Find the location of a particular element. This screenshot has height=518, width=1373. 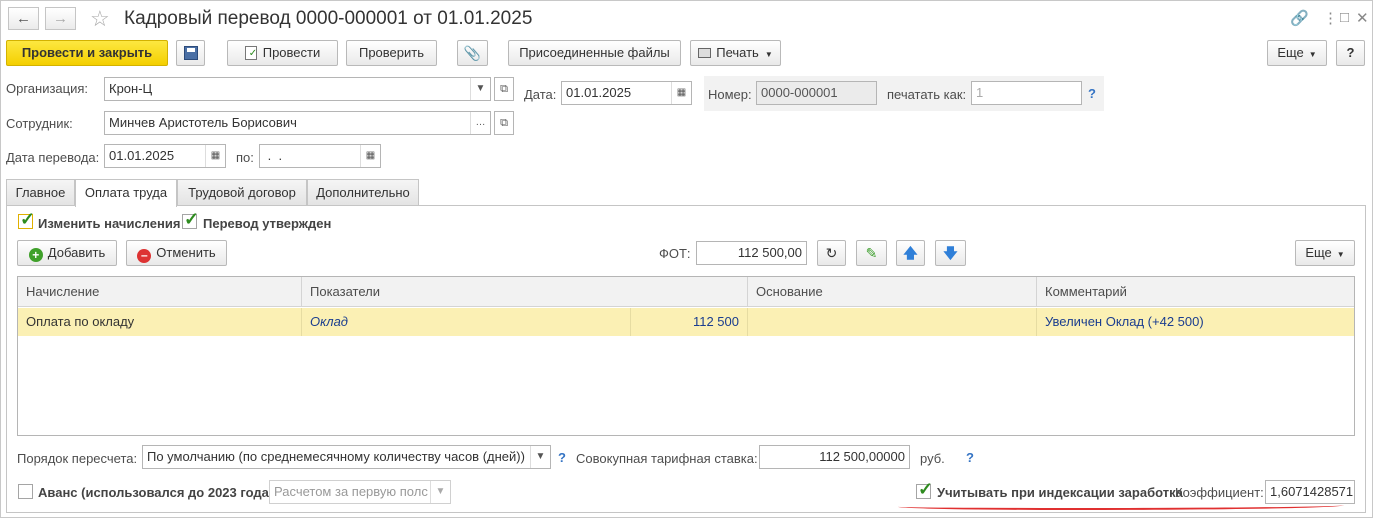

refresh-button: ↻ is located at coordinates (831, 253).